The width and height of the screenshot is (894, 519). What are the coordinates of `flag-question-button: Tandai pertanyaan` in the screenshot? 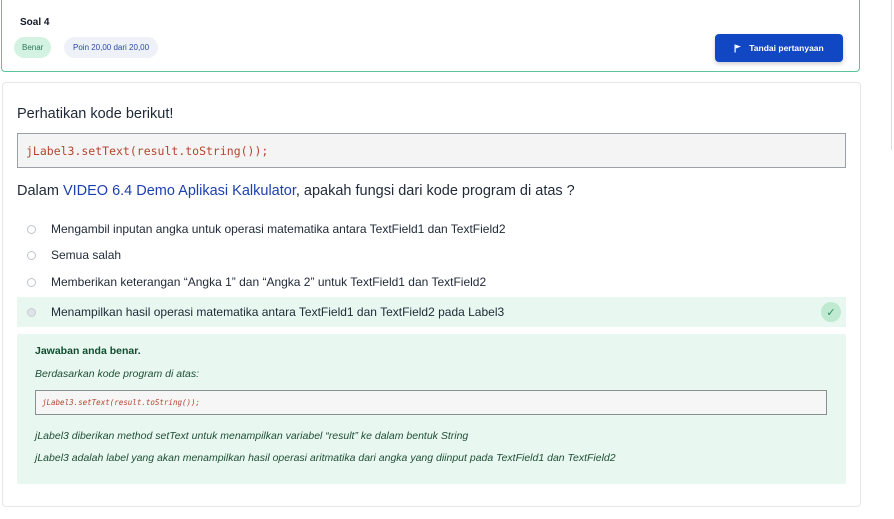 It's located at (779, 48).